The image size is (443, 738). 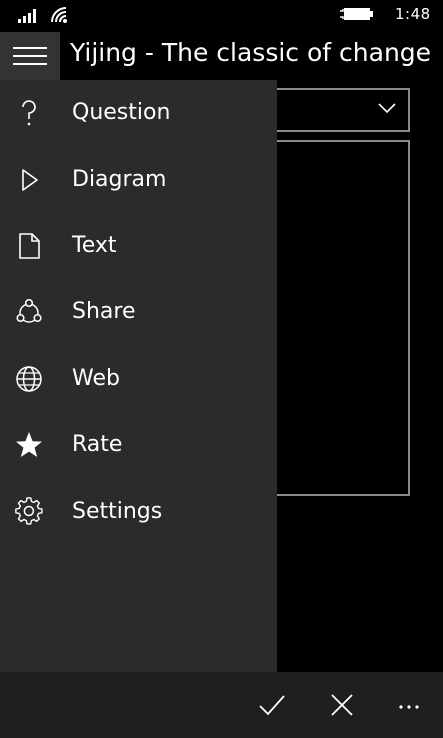 I want to click on nav-item-settings: Settings, so click(x=138, y=512).